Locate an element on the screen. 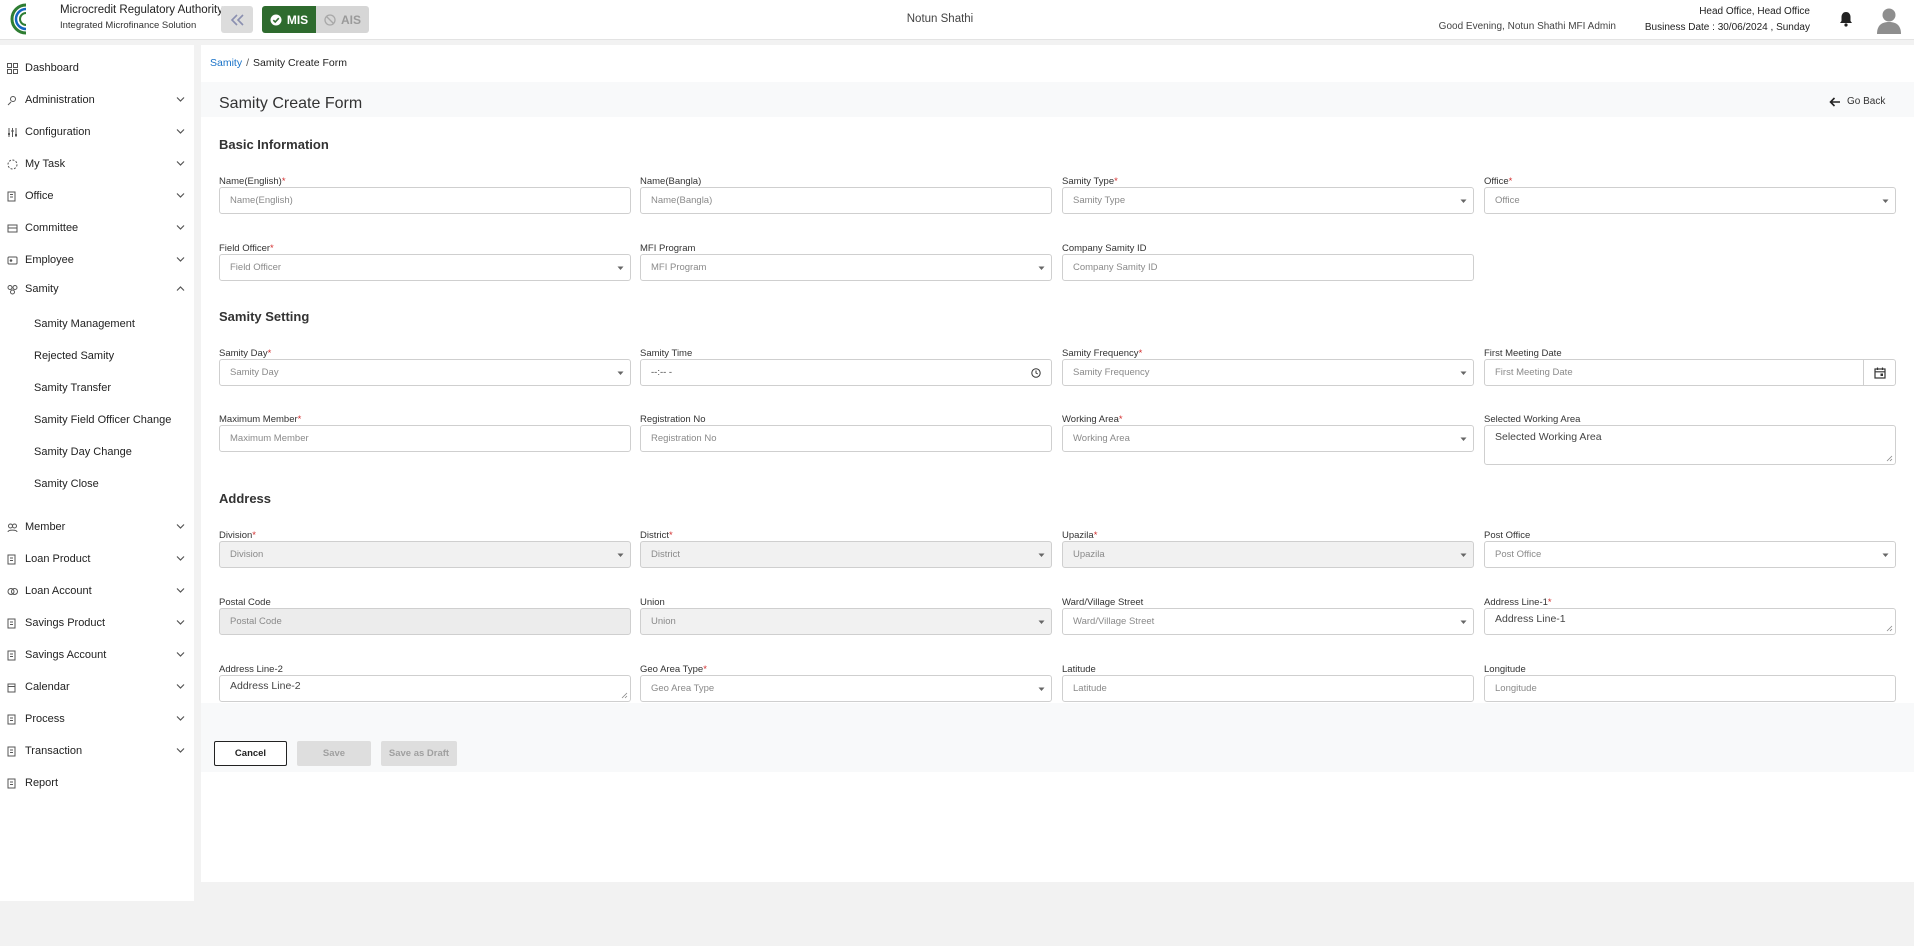 The image size is (1914, 946). sidebar-item-savings-product: Savings Product is located at coordinates (97, 623).